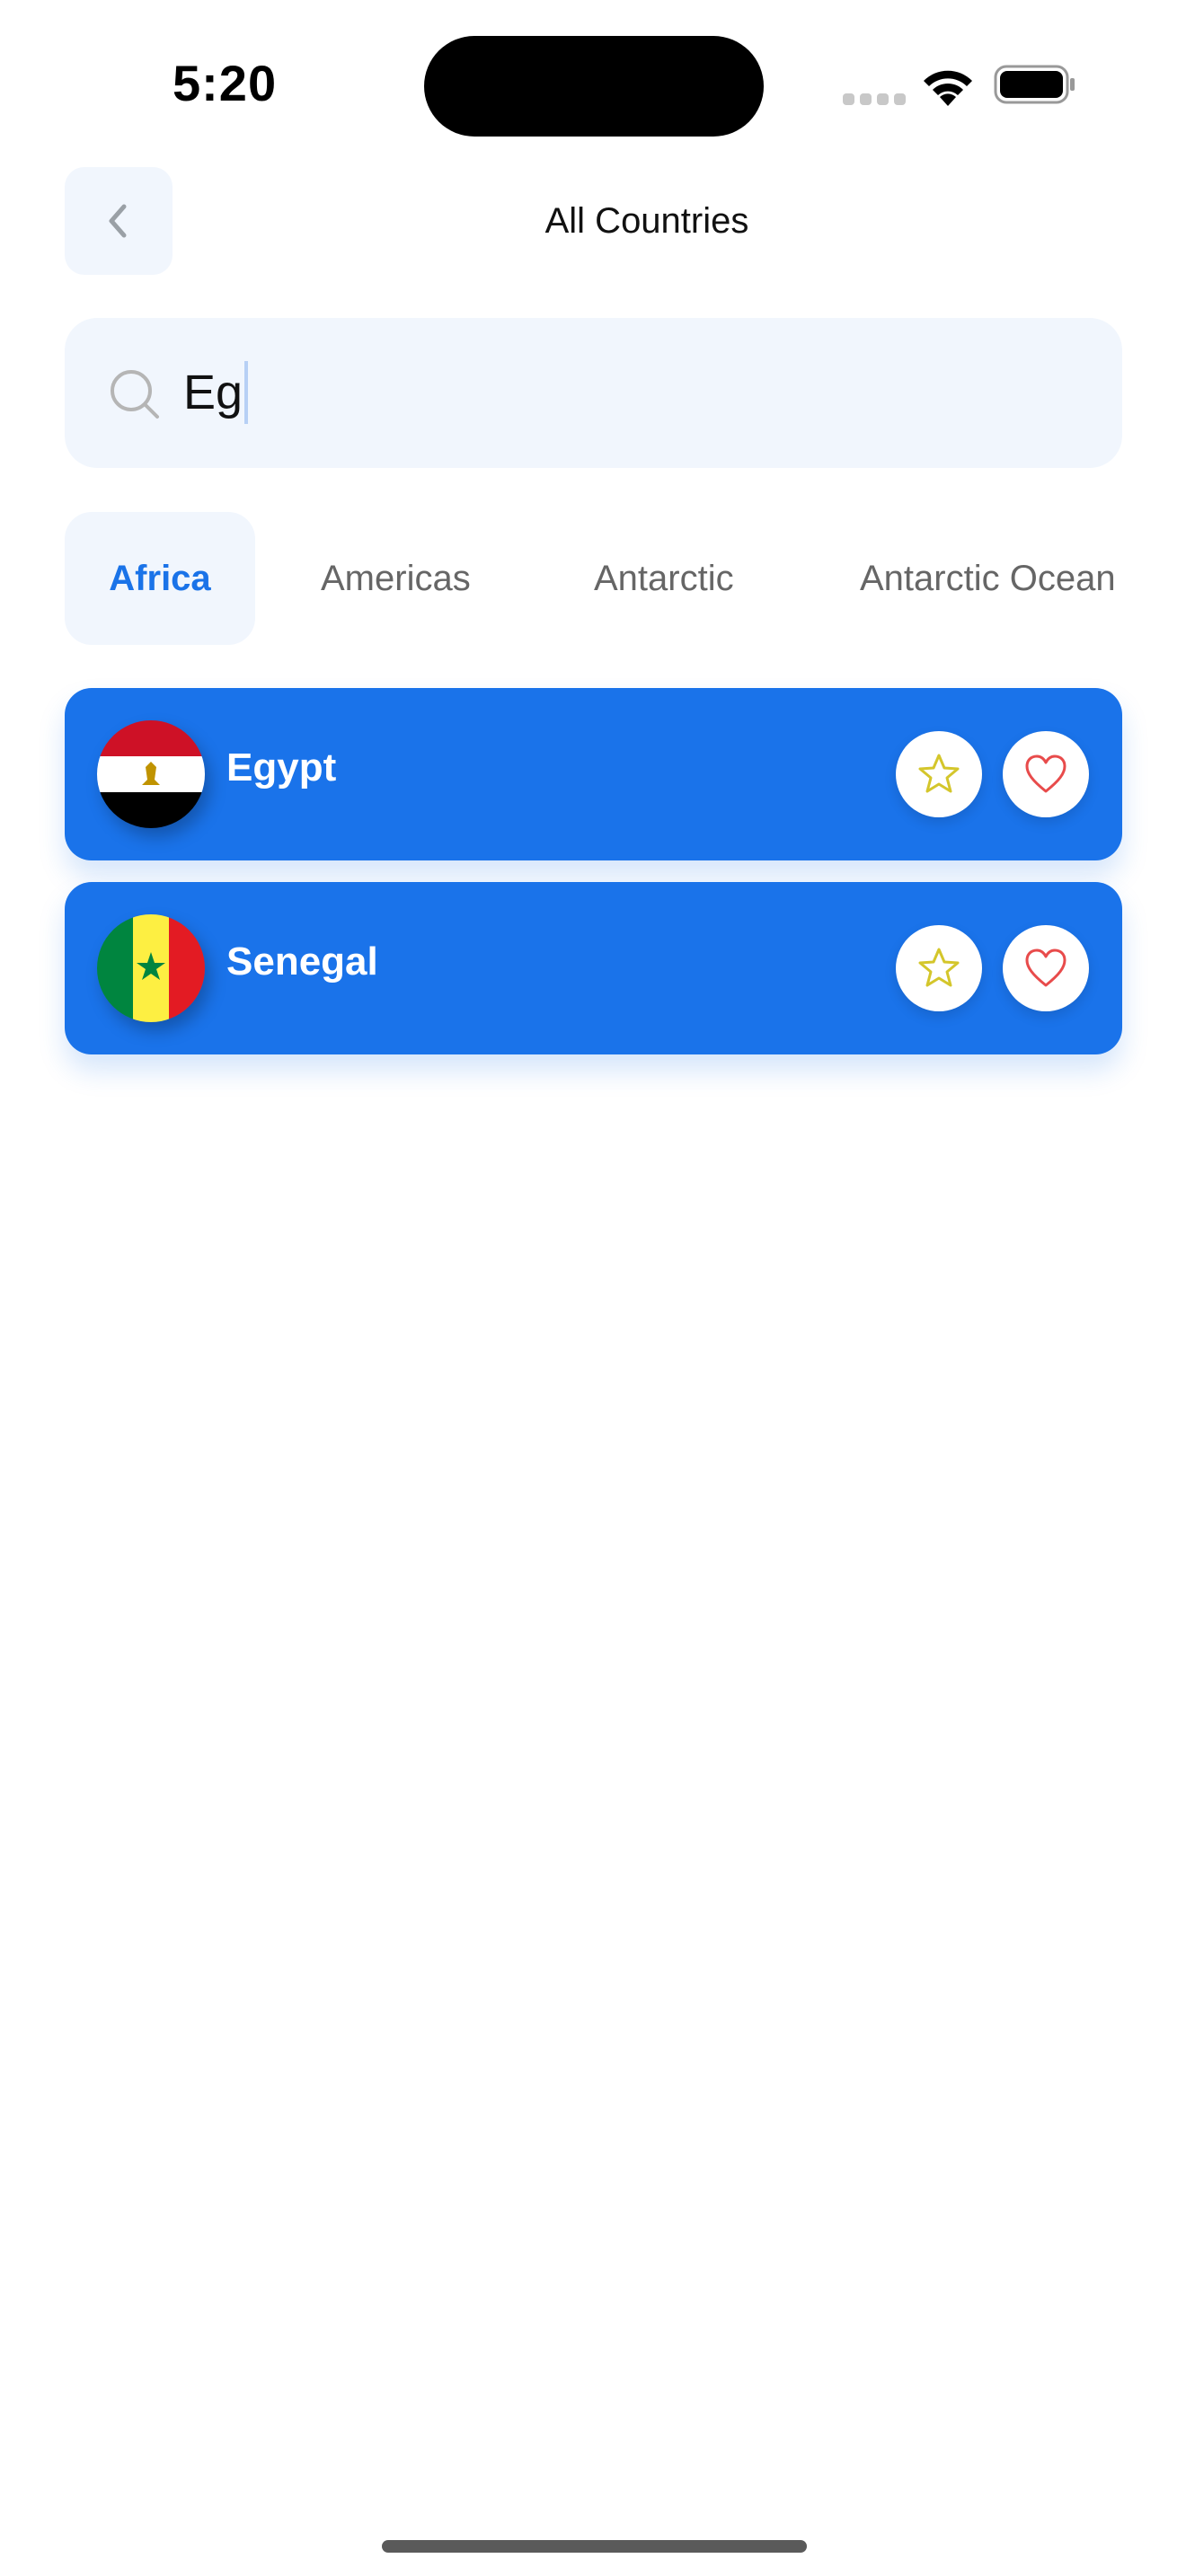 This screenshot has width=1186, height=2576. What do you see at coordinates (396, 578) in the screenshot?
I see `tab-americas: Americas` at bounding box center [396, 578].